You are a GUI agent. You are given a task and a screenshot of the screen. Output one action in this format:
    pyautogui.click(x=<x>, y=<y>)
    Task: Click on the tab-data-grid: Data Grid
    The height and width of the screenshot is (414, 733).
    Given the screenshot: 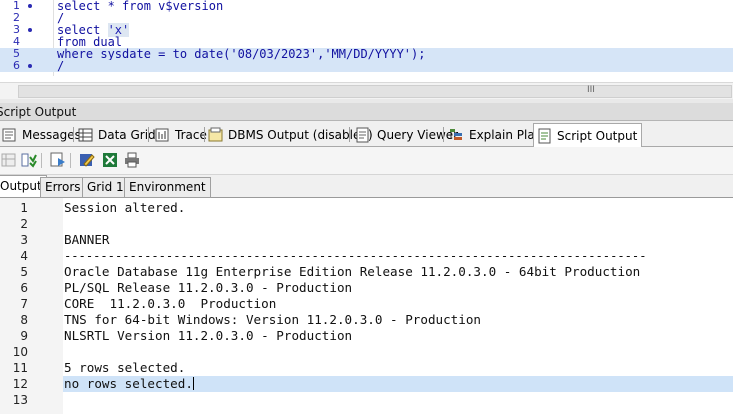 What is the action you would take?
    pyautogui.click(x=117, y=134)
    